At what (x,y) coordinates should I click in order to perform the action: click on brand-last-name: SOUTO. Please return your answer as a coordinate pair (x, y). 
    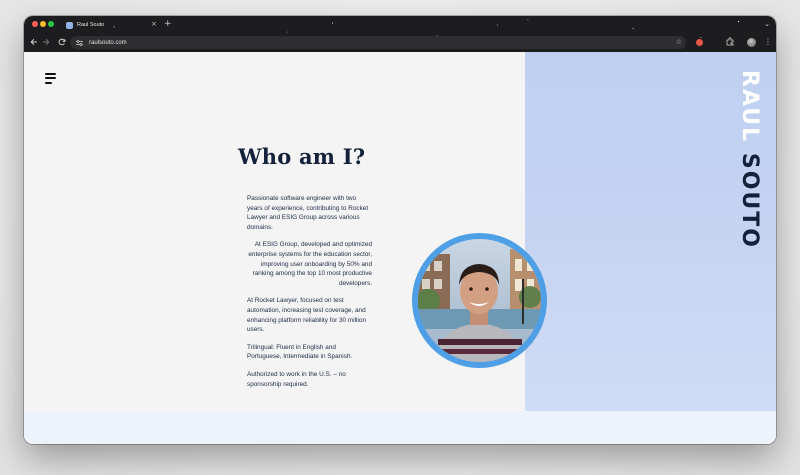
    Looking at the image, I should click on (749, 200).